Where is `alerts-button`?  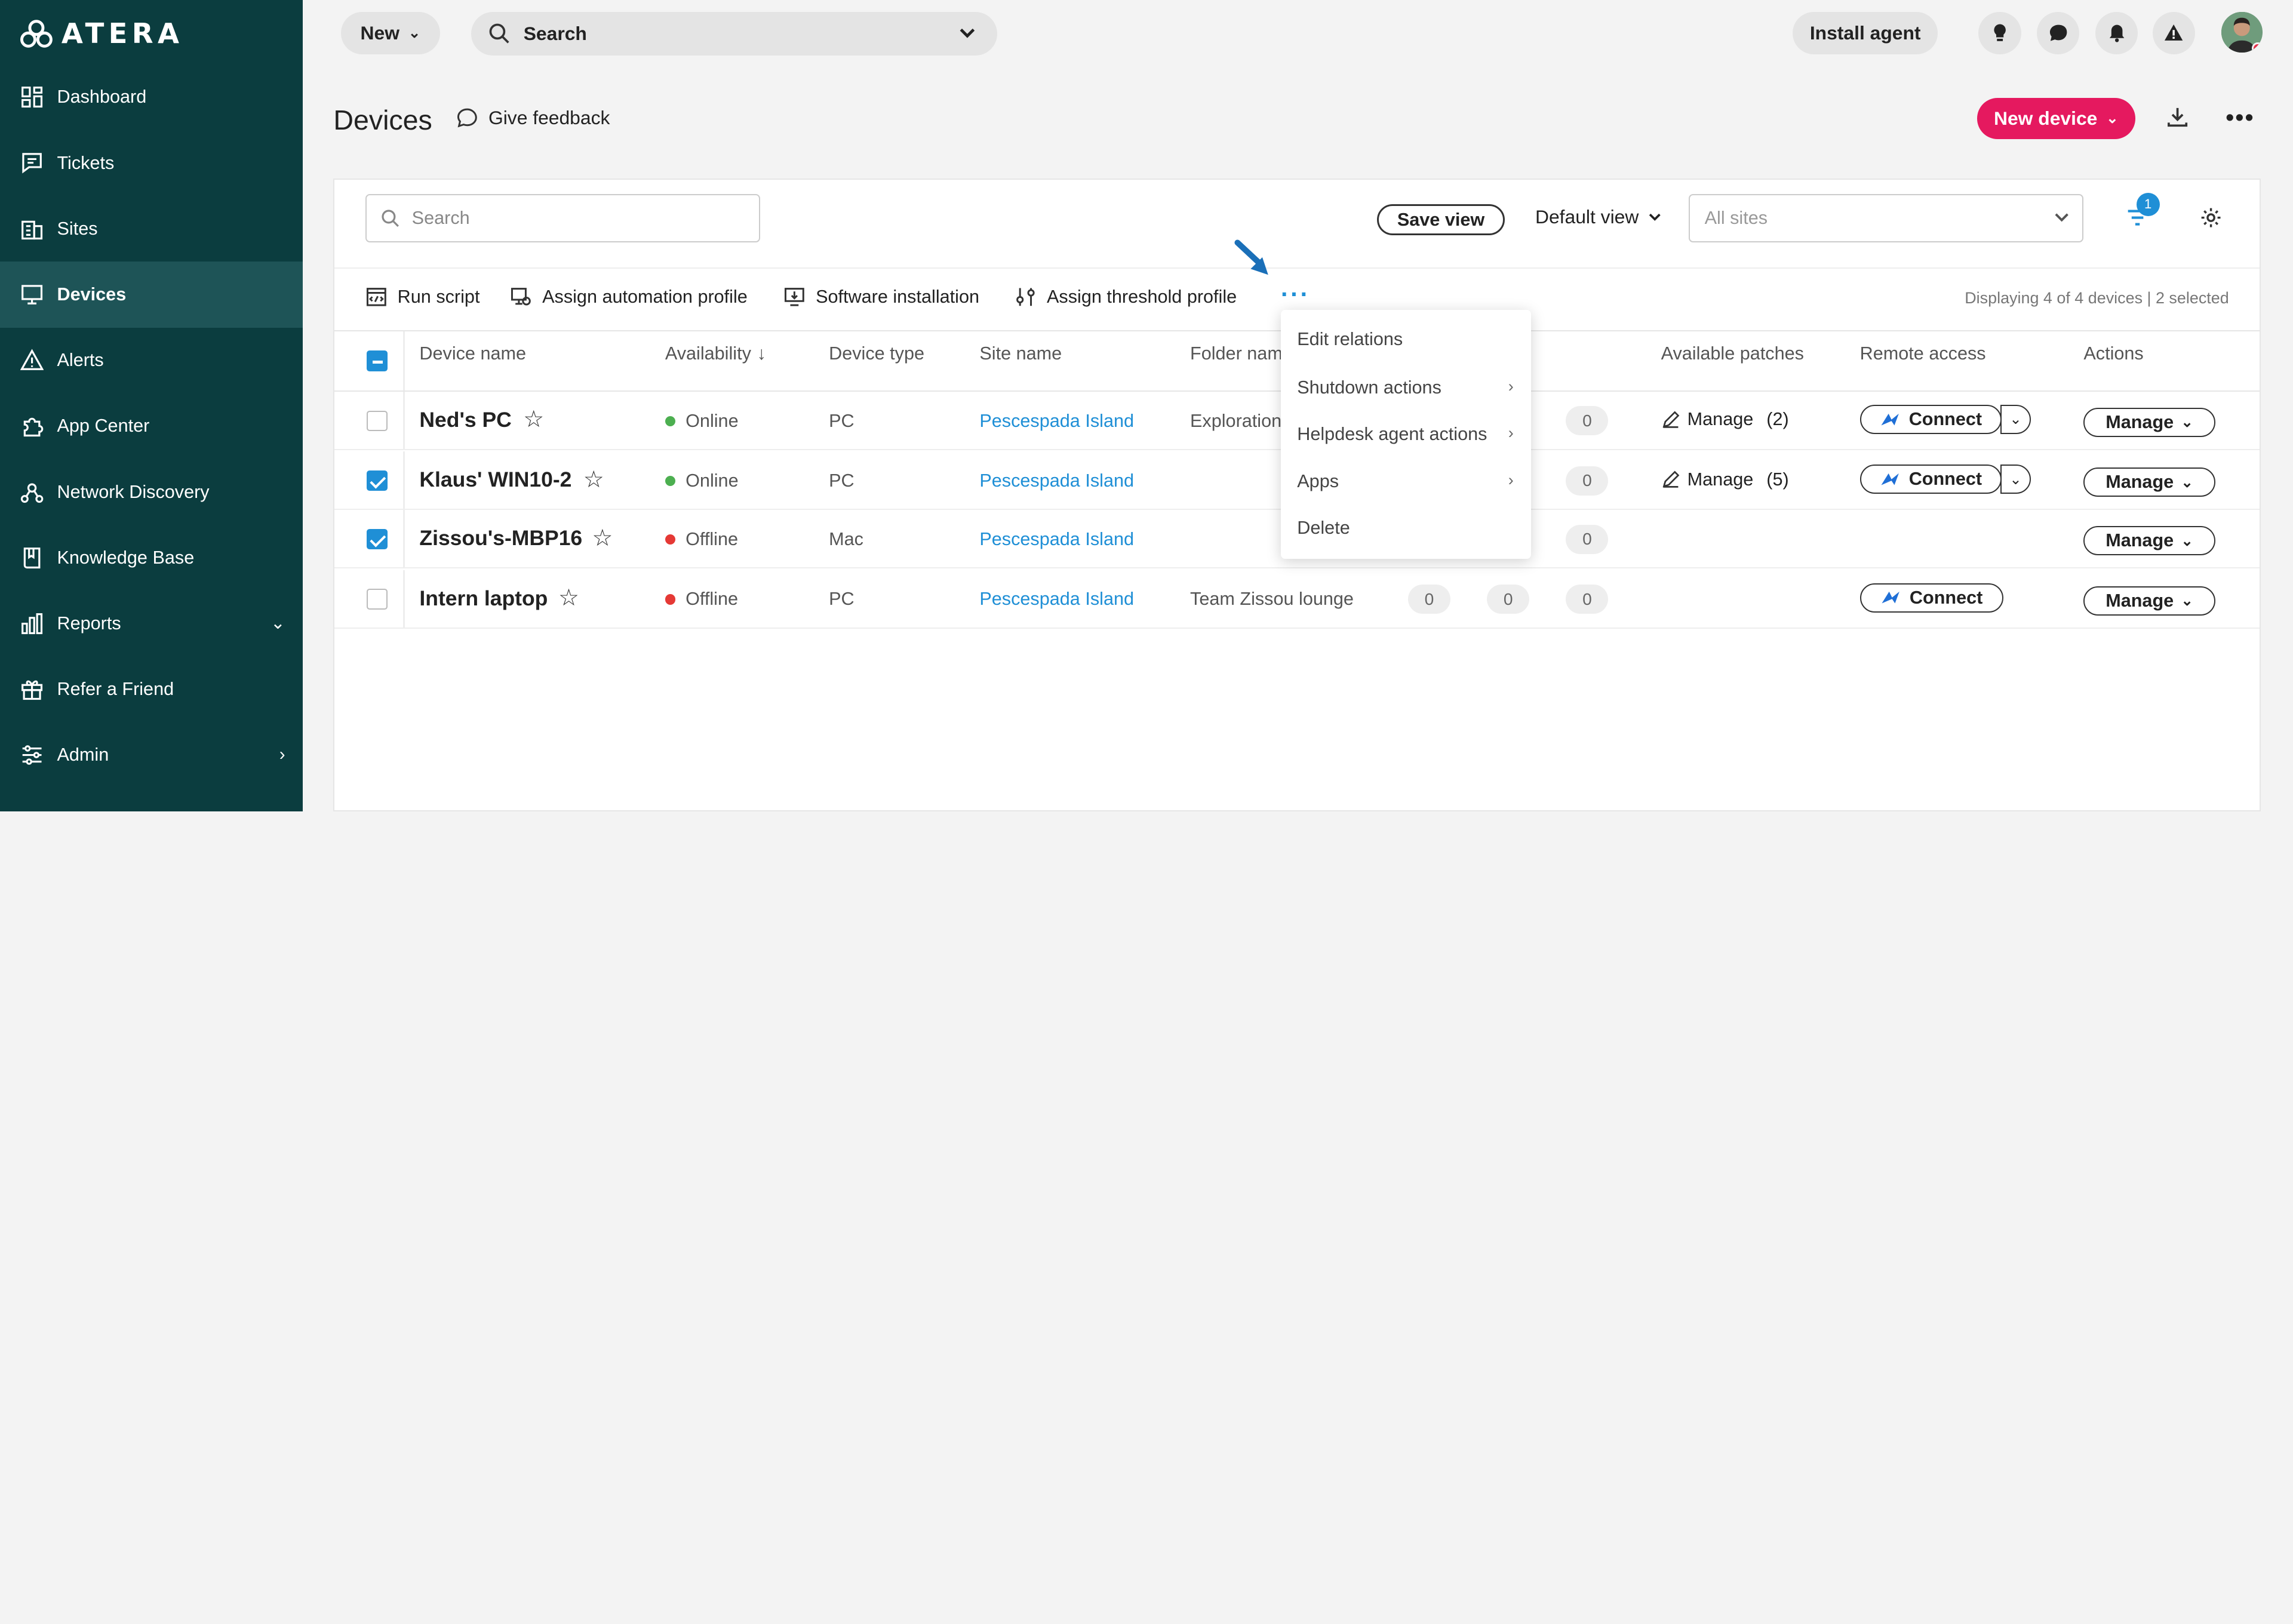 alerts-button is located at coordinates (2174, 32).